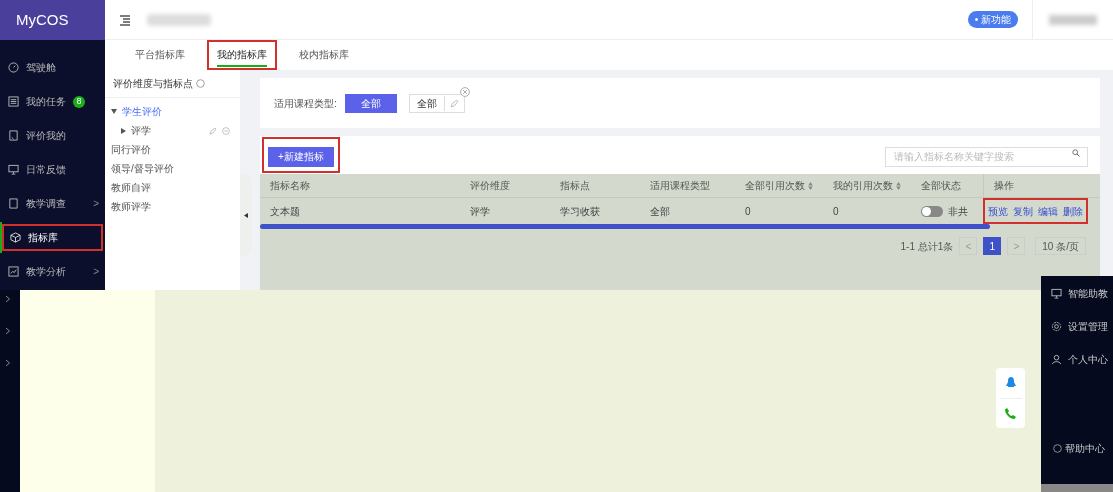 The width and height of the screenshot is (1113, 492). Describe the element at coordinates (52, 135) in the screenshot. I see `sidebar-item: 评价我的` at that location.